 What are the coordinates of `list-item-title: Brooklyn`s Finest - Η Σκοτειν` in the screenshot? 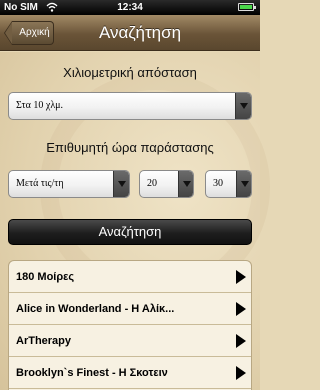 It's located at (92, 373).